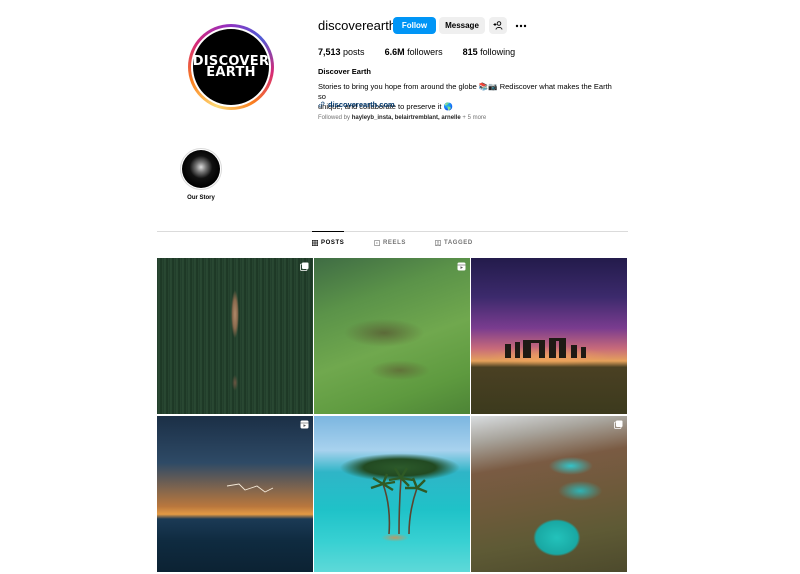 This screenshot has width=800, height=574. I want to click on palm-trees, so click(399, 501).